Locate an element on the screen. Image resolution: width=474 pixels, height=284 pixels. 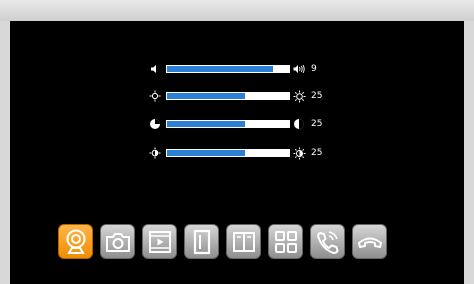
contrast-low-icon is located at coordinates (155, 124).